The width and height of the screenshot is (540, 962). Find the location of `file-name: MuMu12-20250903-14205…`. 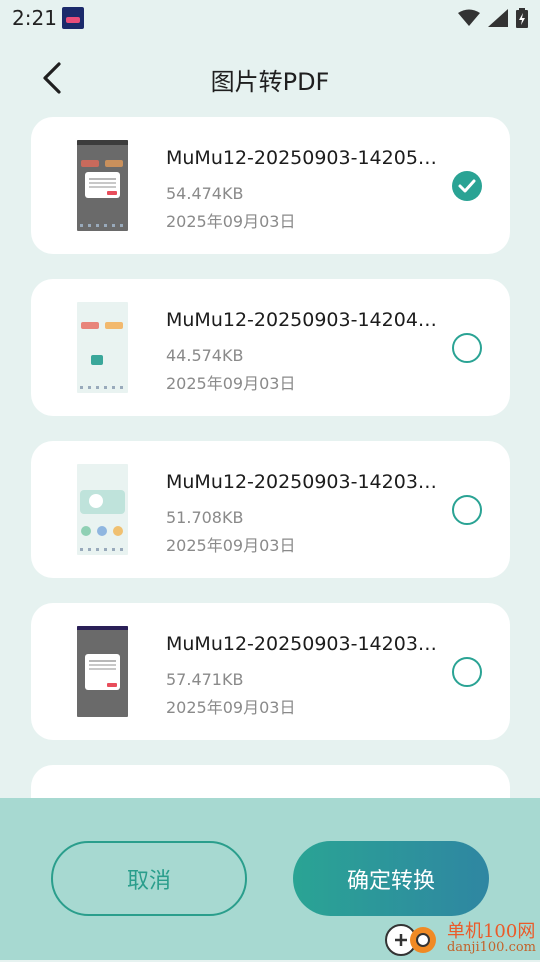

file-name: MuMu12-20250903-14205… is located at coordinates (301, 158).